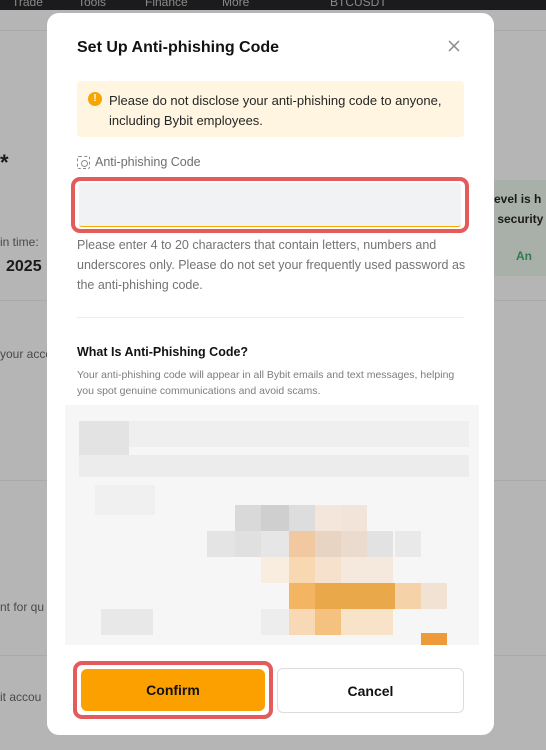 The image size is (546, 750). I want to click on background-star: *, so click(4, 162).